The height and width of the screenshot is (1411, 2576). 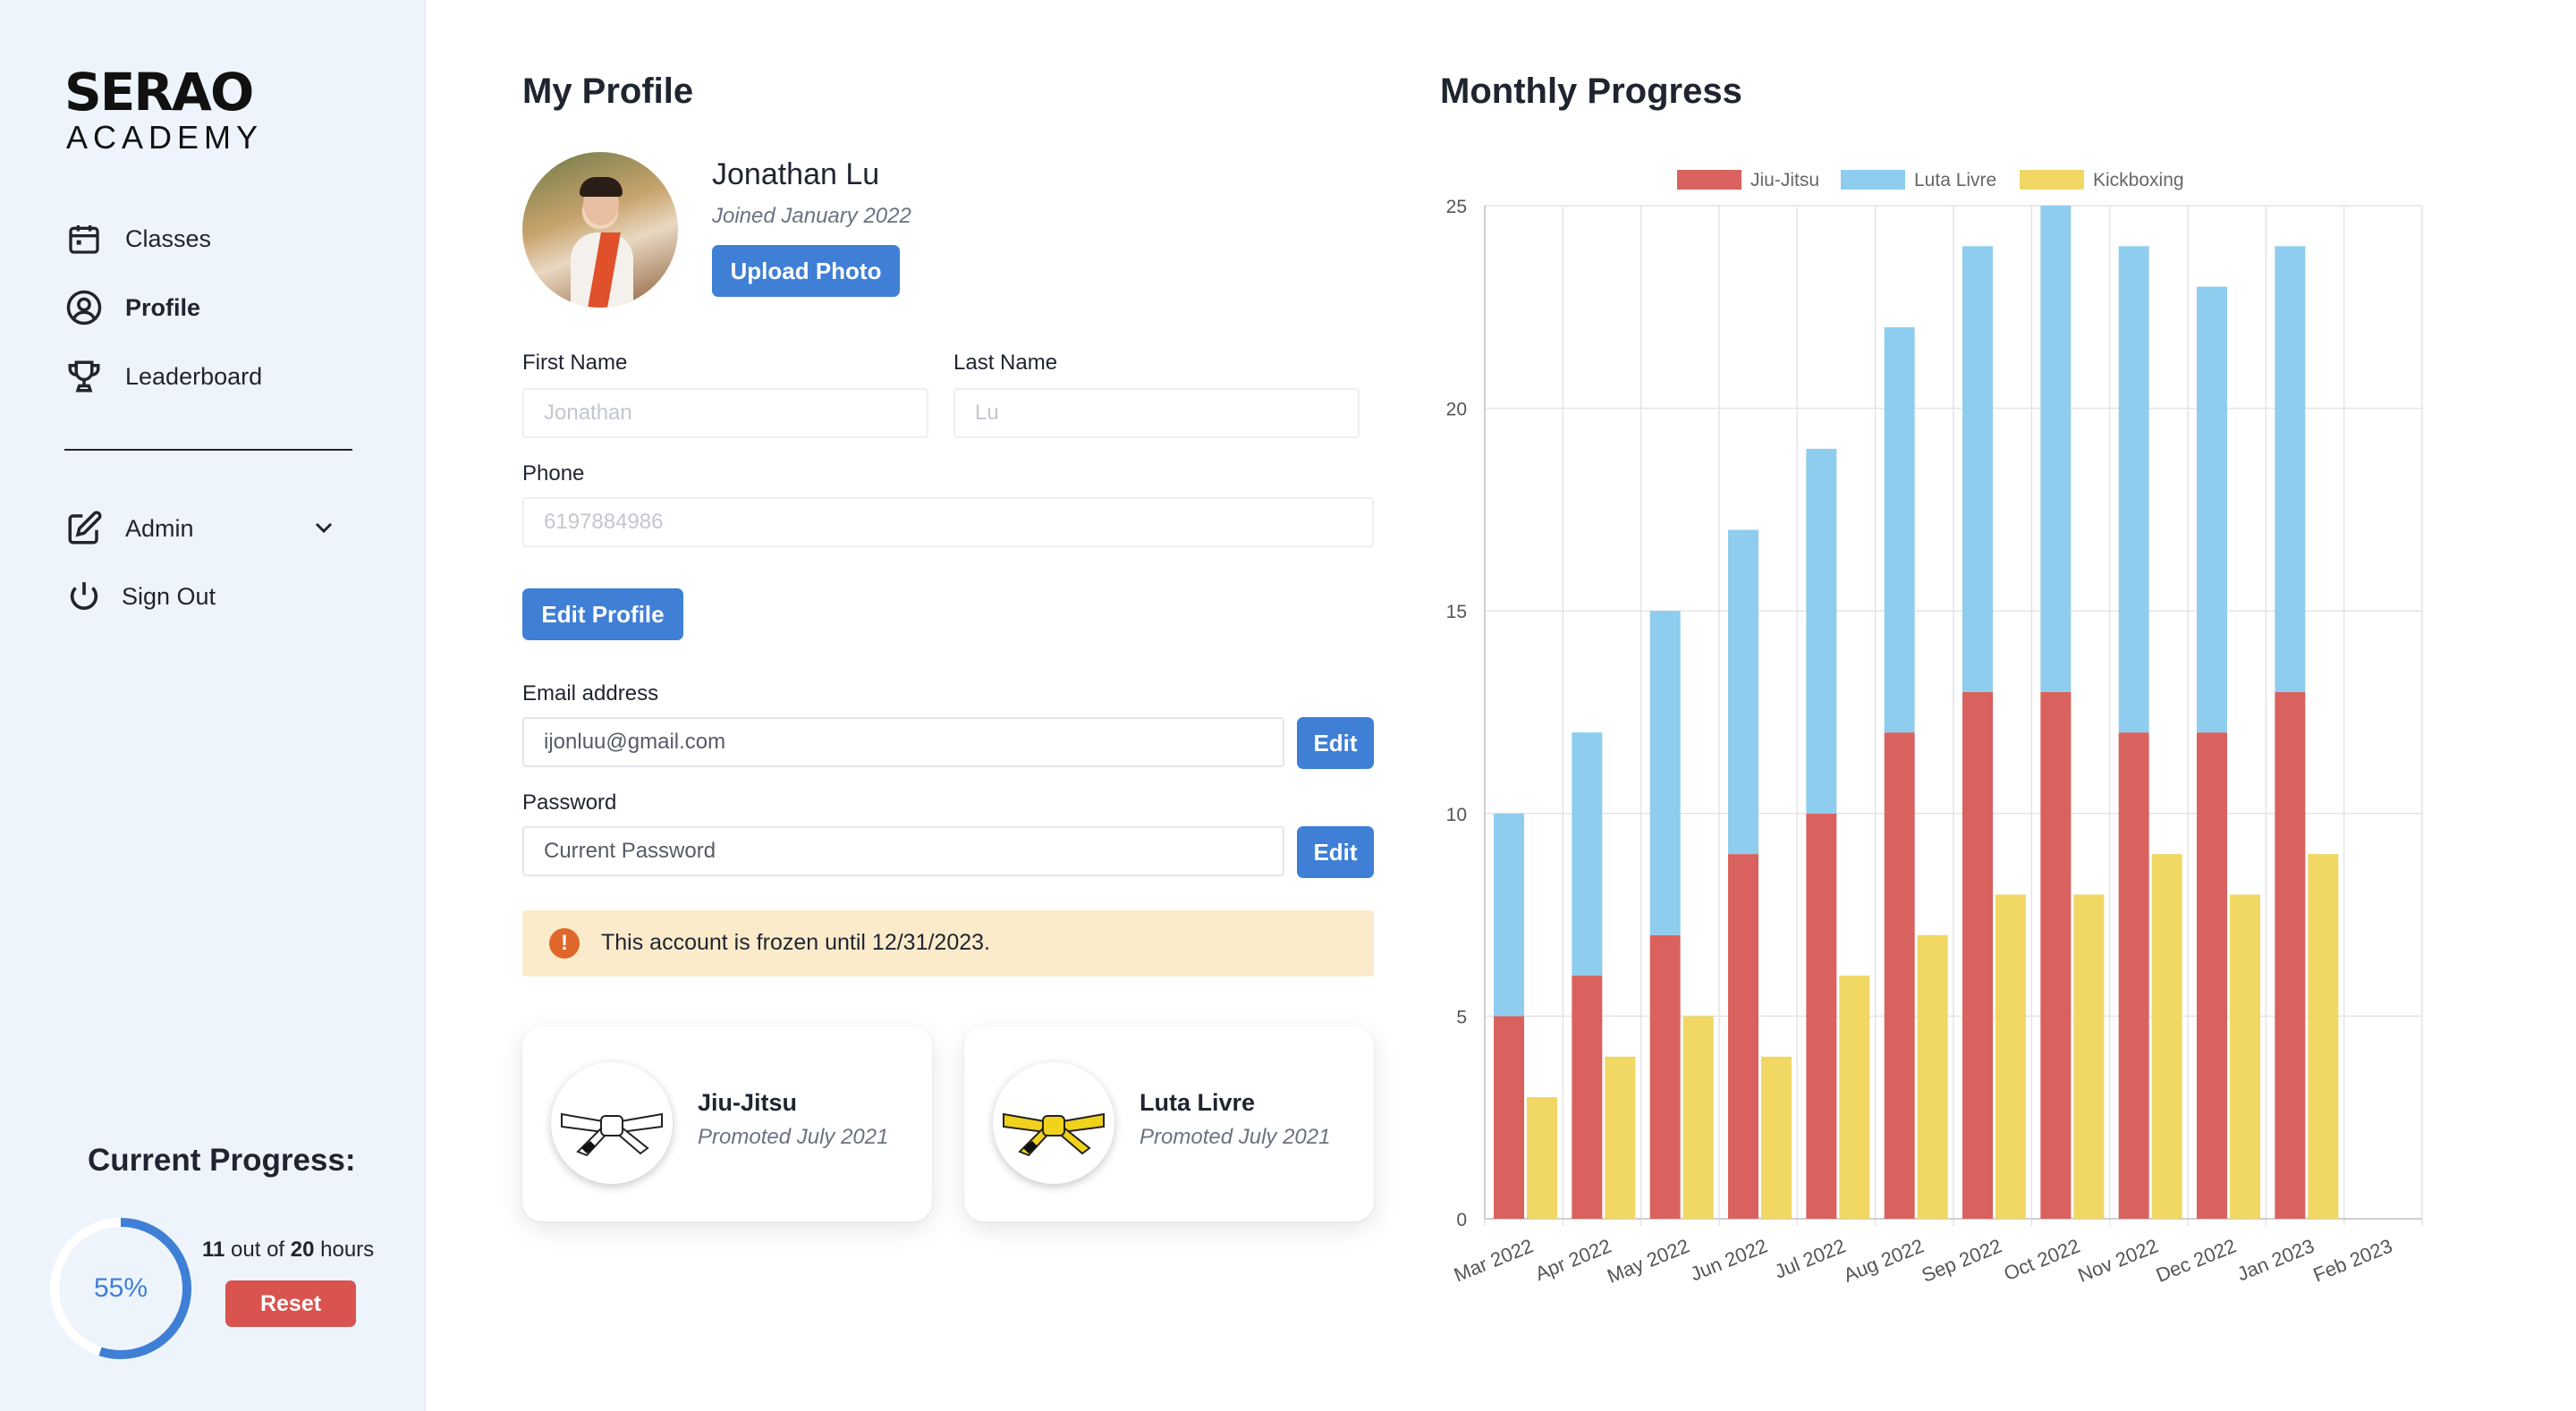 What do you see at coordinates (258, 1250) in the screenshot?
I see `hours-mid: out of` at bounding box center [258, 1250].